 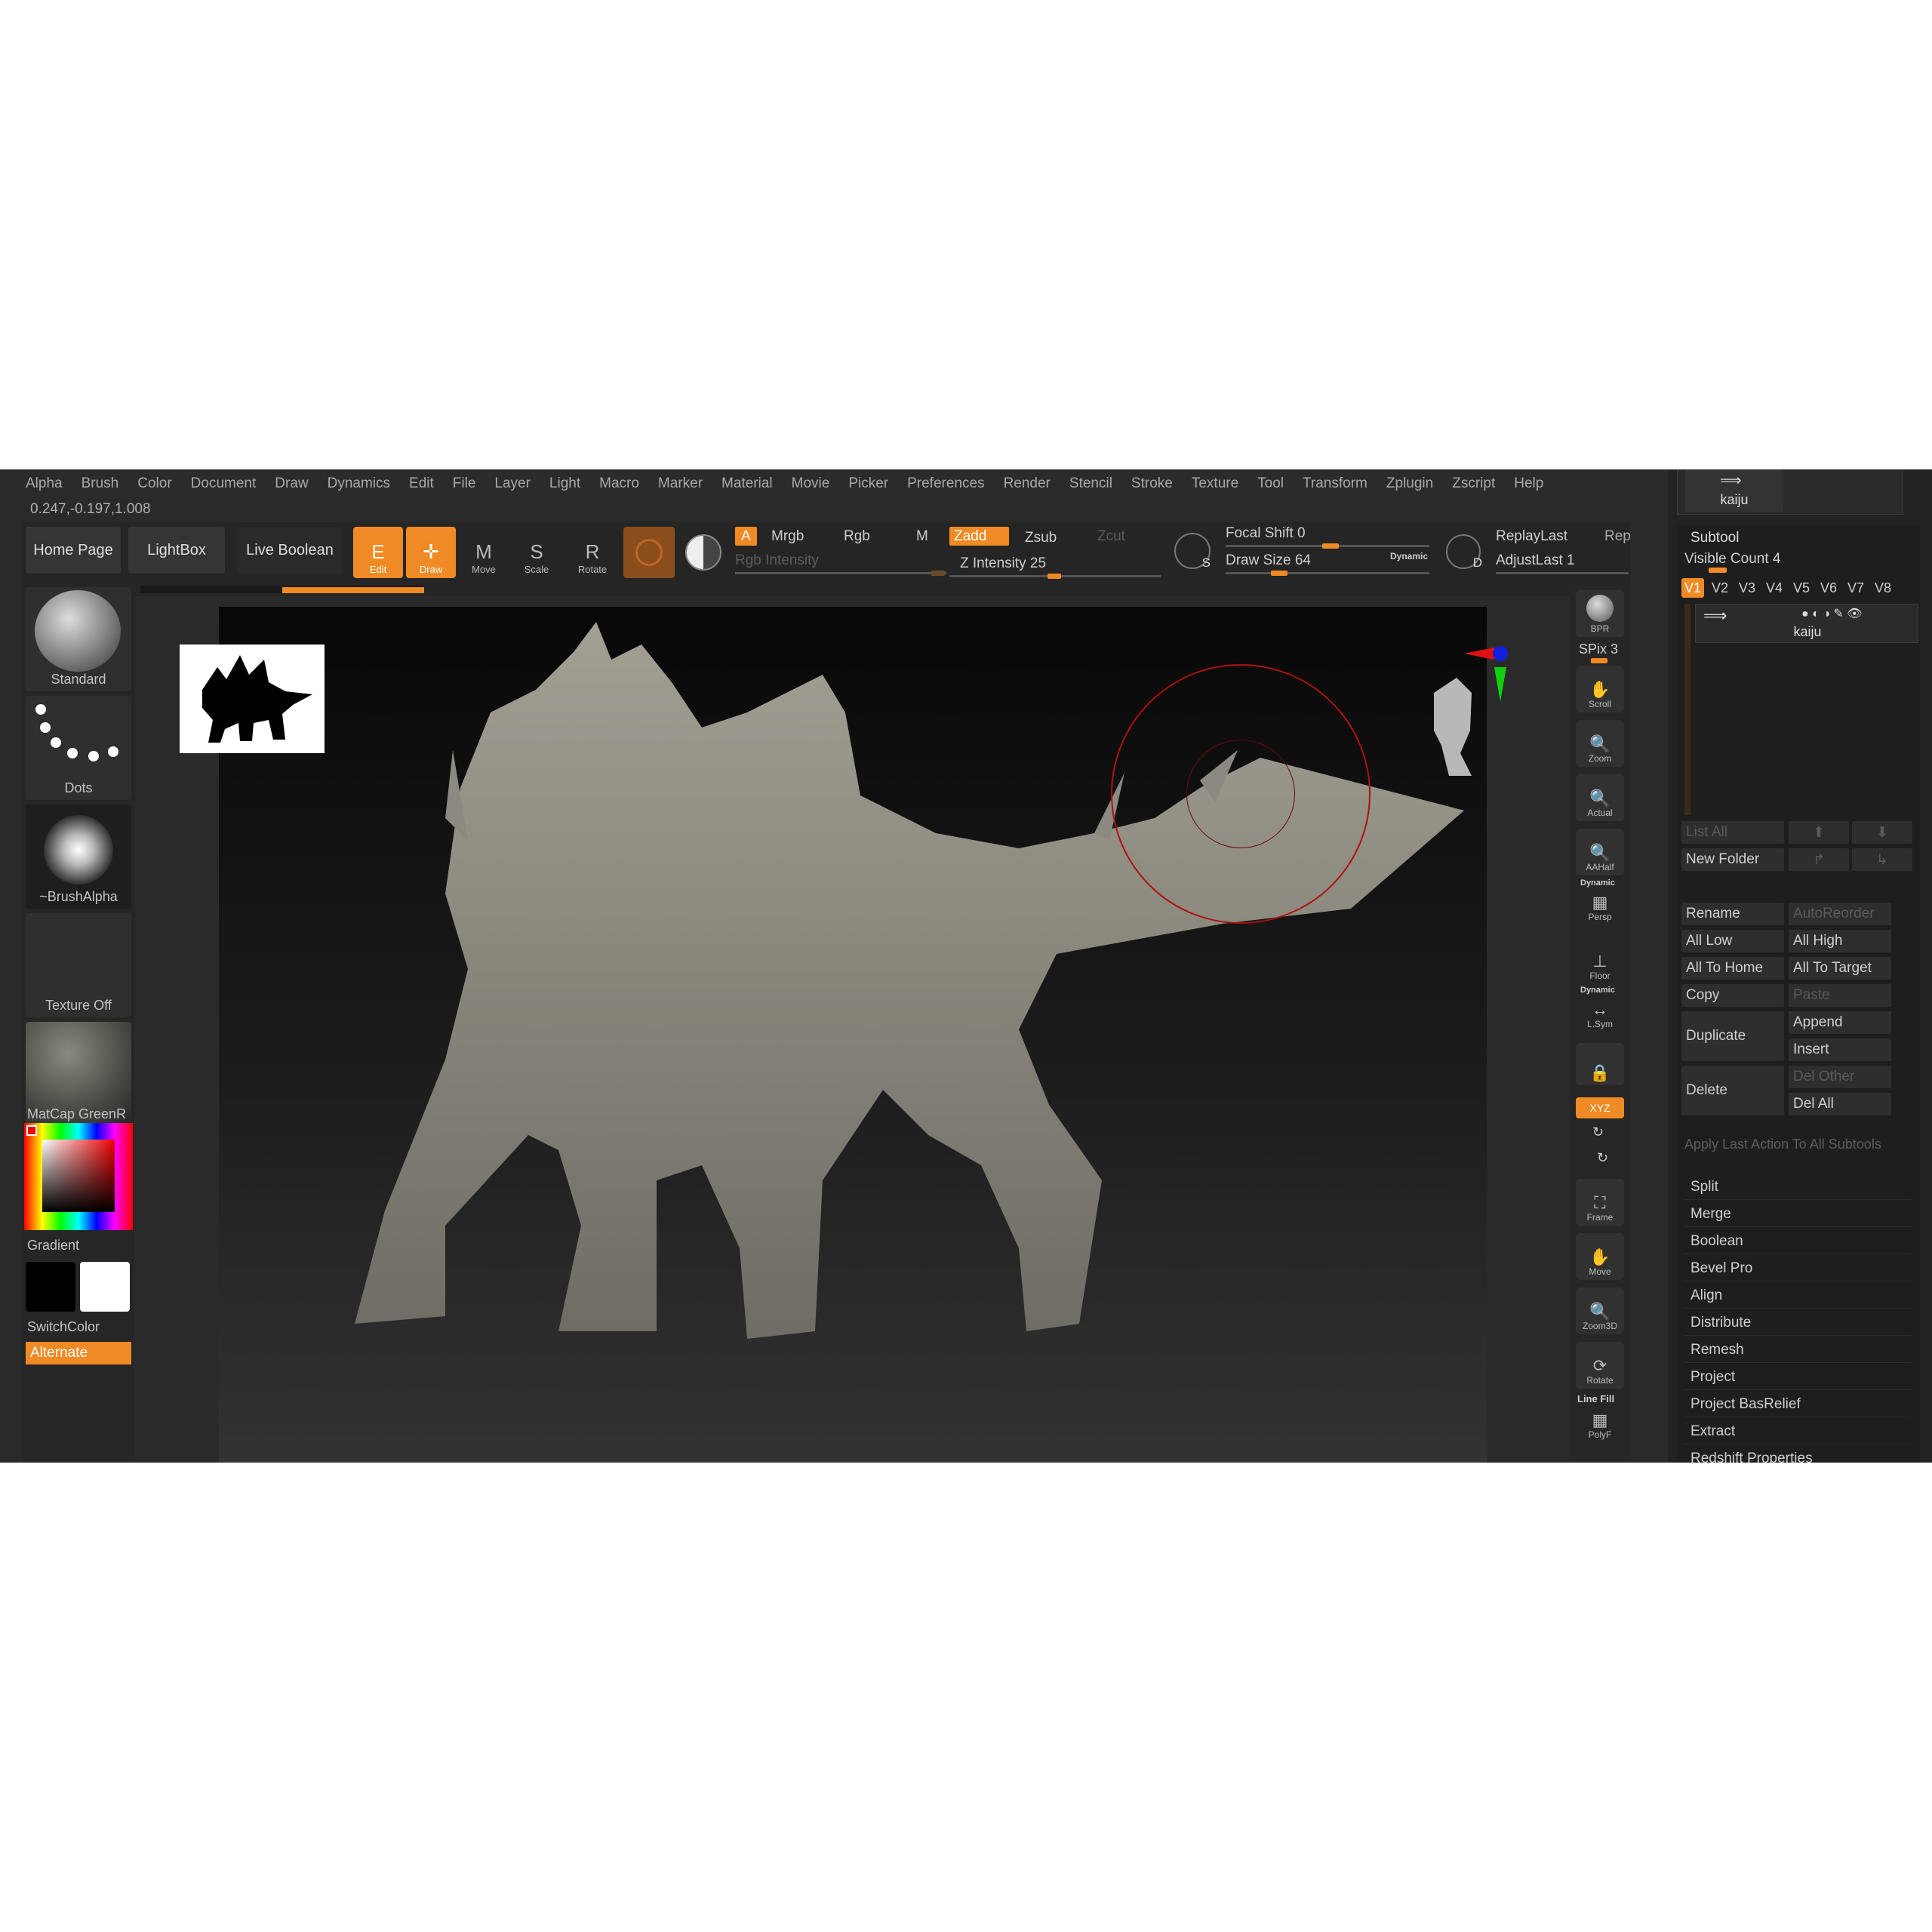 What do you see at coordinates (1599, 660) in the screenshot?
I see `spix-knob` at bounding box center [1599, 660].